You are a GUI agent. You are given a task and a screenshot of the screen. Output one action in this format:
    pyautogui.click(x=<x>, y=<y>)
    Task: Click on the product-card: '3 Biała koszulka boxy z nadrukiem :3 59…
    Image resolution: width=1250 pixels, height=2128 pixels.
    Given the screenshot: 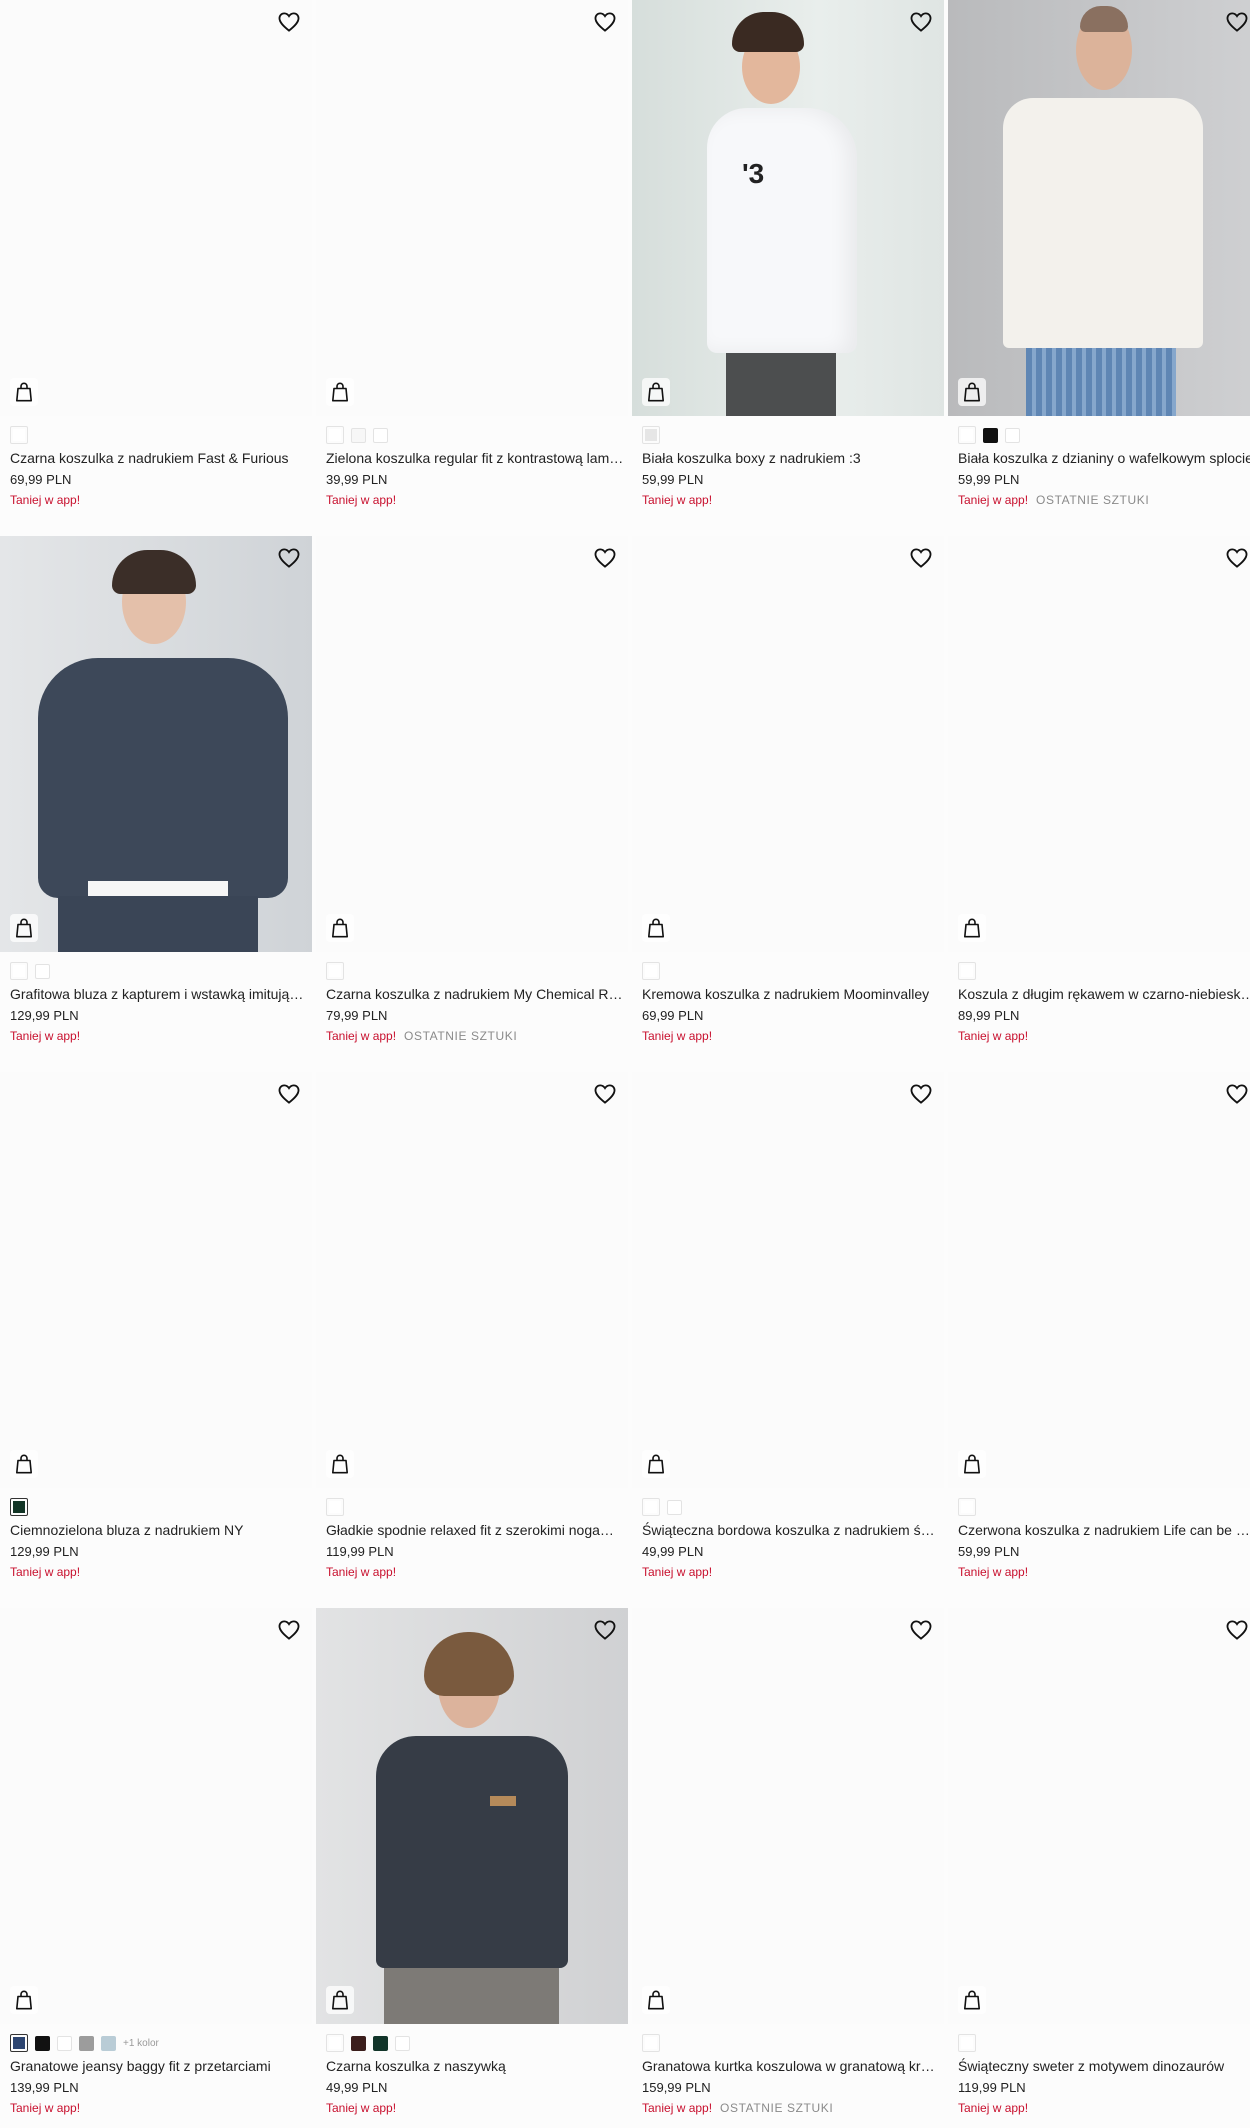 What is the action you would take?
    pyautogui.click(x=788, y=268)
    